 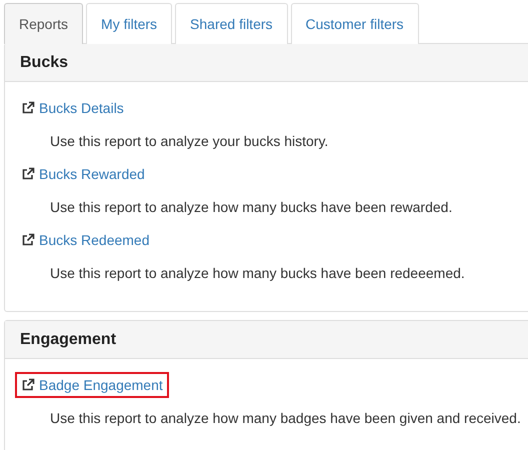 What do you see at coordinates (129, 23) in the screenshot?
I see `tab: My filters` at bounding box center [129, 23].